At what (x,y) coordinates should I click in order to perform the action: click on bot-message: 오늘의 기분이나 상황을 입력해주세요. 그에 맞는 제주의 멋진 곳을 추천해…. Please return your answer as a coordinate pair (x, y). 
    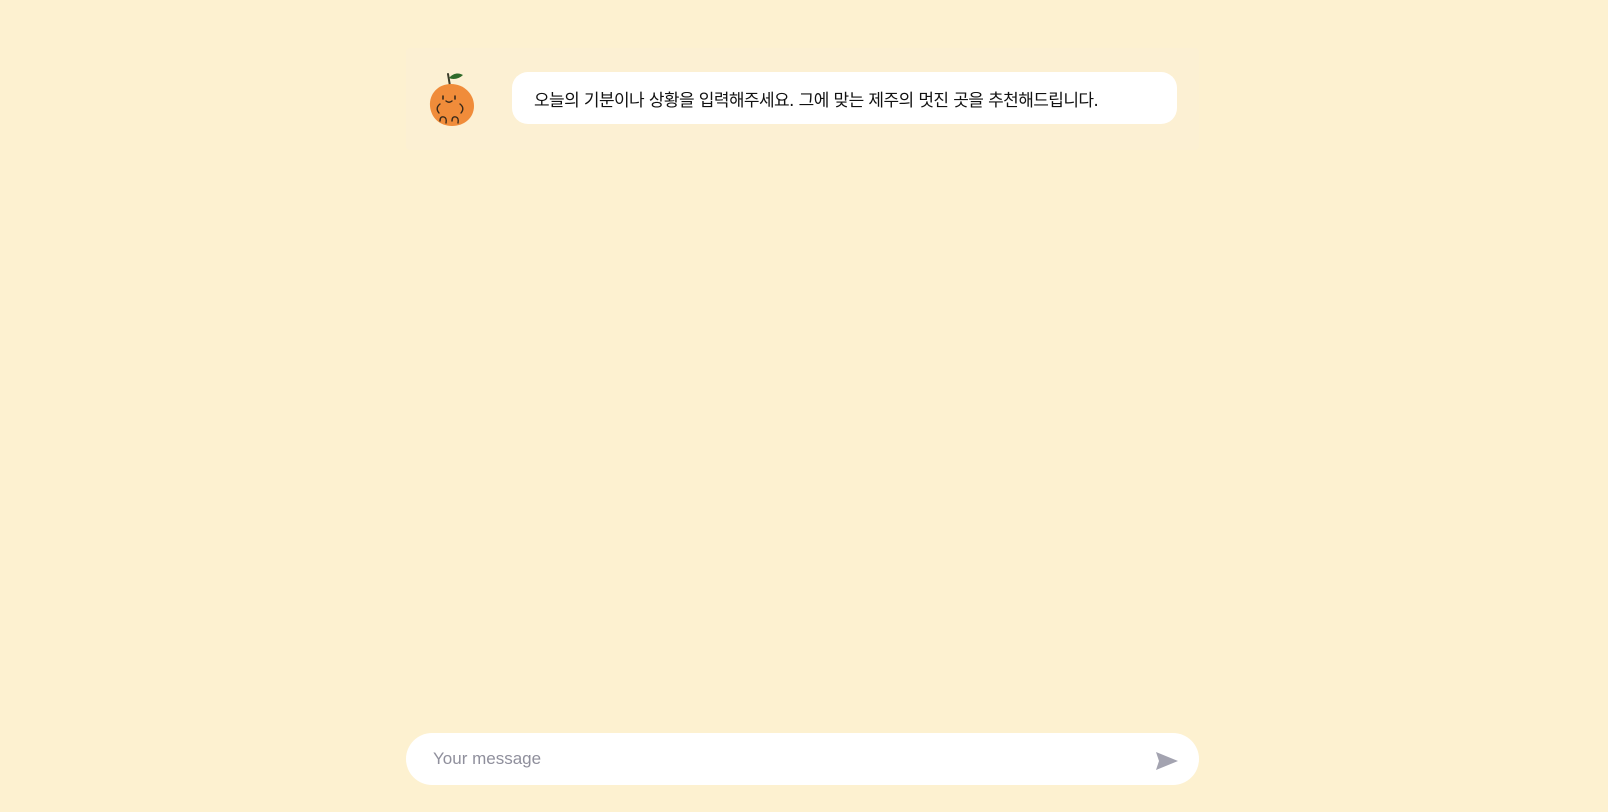
    Looking at the image, I should click on (802, 99).